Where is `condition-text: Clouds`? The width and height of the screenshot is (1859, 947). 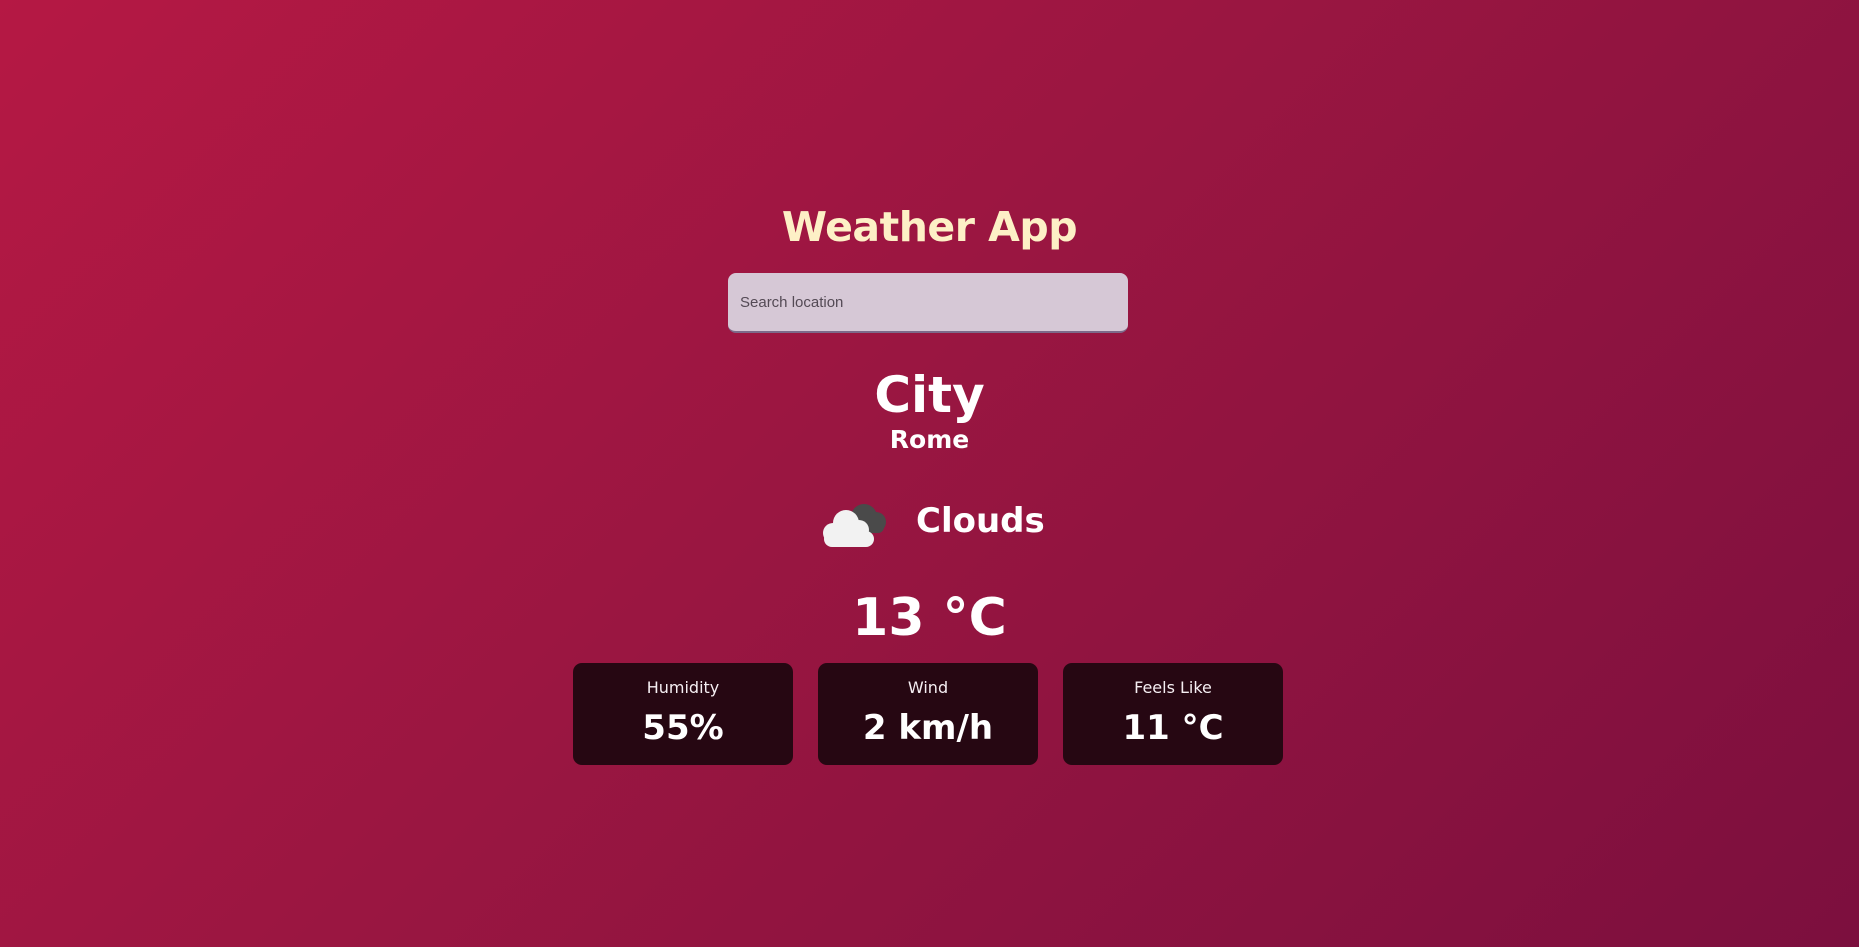 condition-text: Clouds is located at coordinates (980, 521).